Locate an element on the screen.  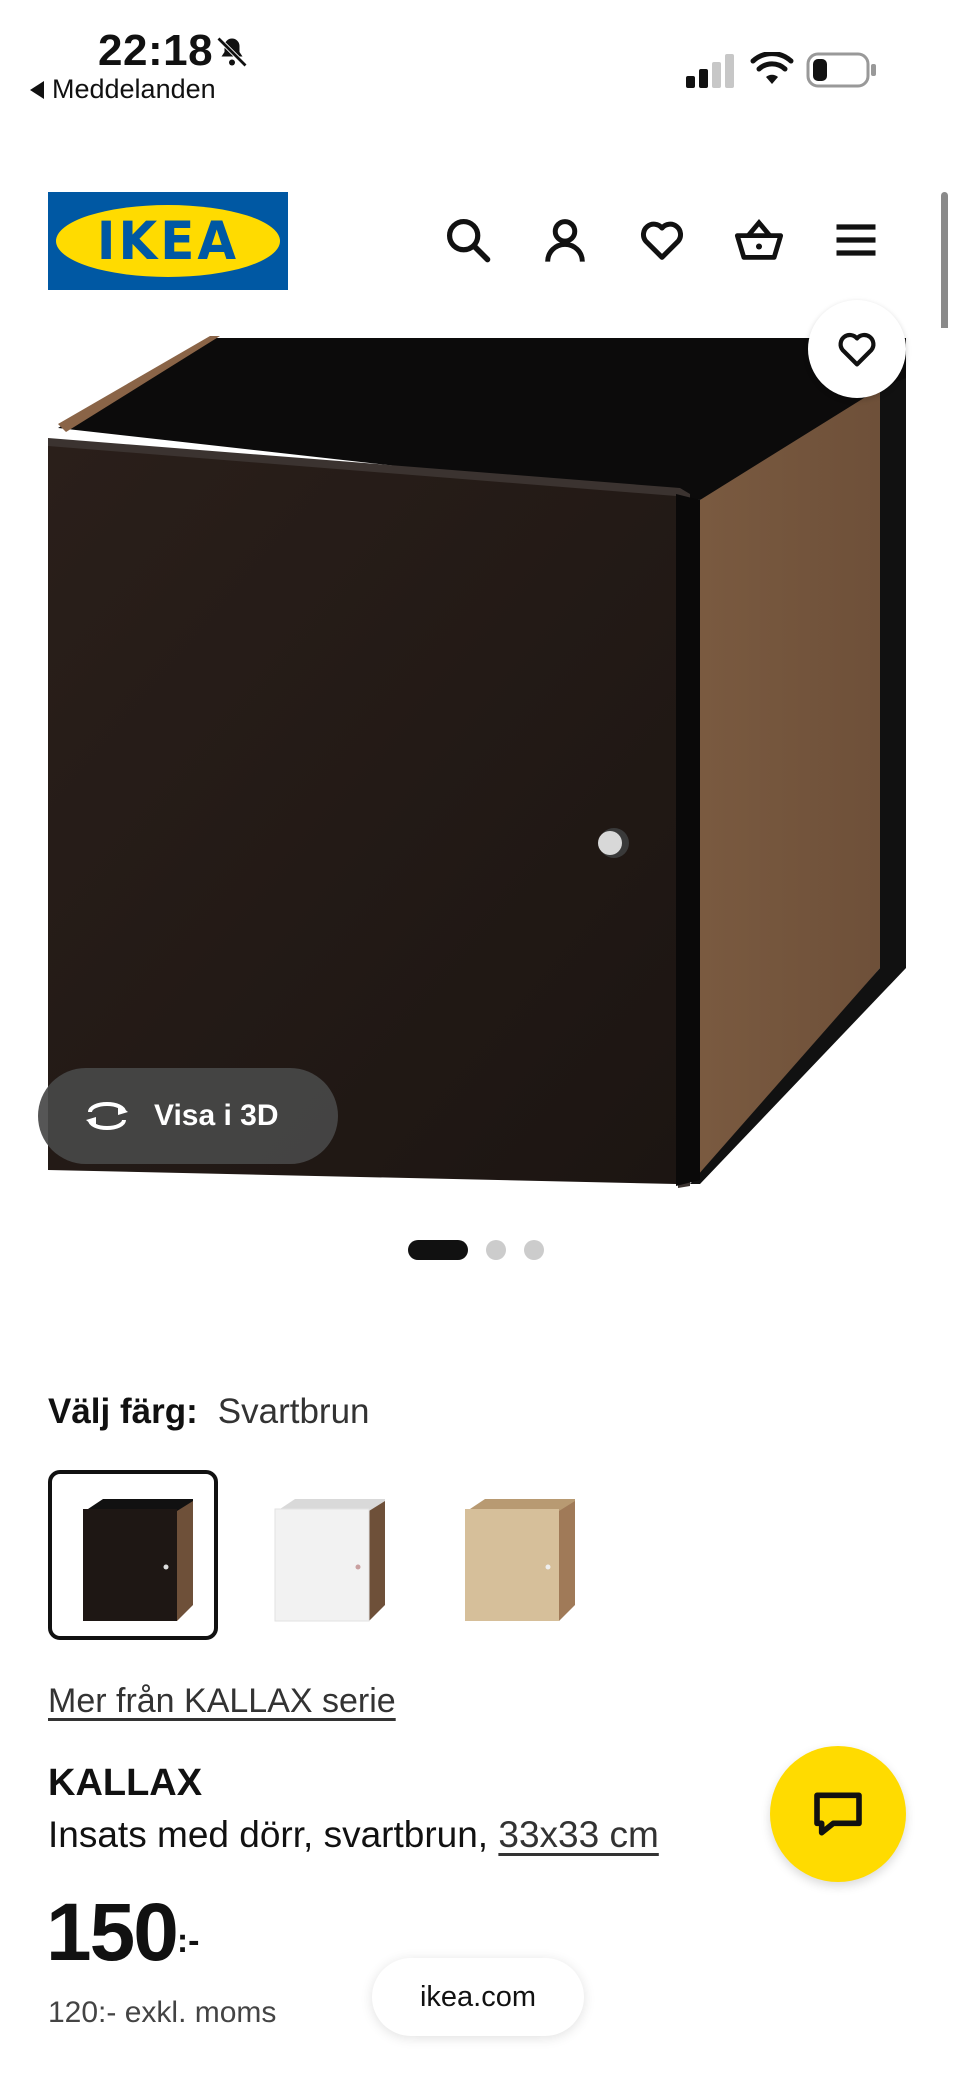
color-swatch-vit is located at coordinates (325, 1555).